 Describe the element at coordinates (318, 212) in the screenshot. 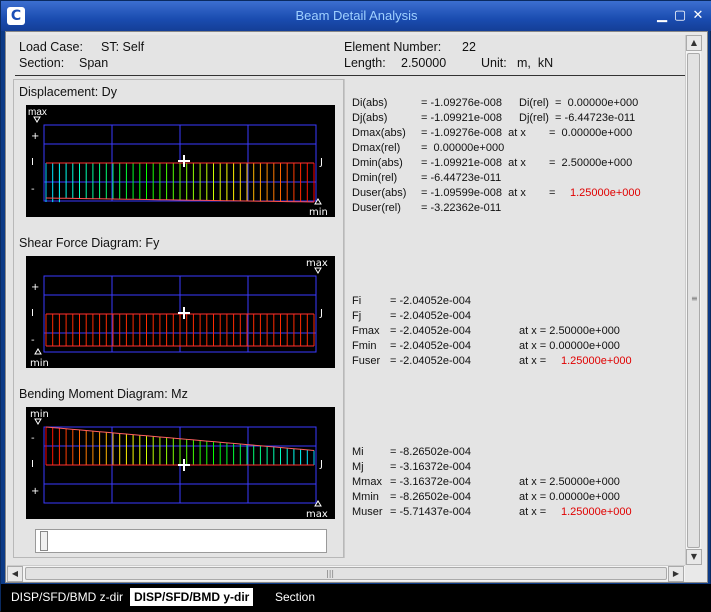

I see `disp-min-label: min` at that location.